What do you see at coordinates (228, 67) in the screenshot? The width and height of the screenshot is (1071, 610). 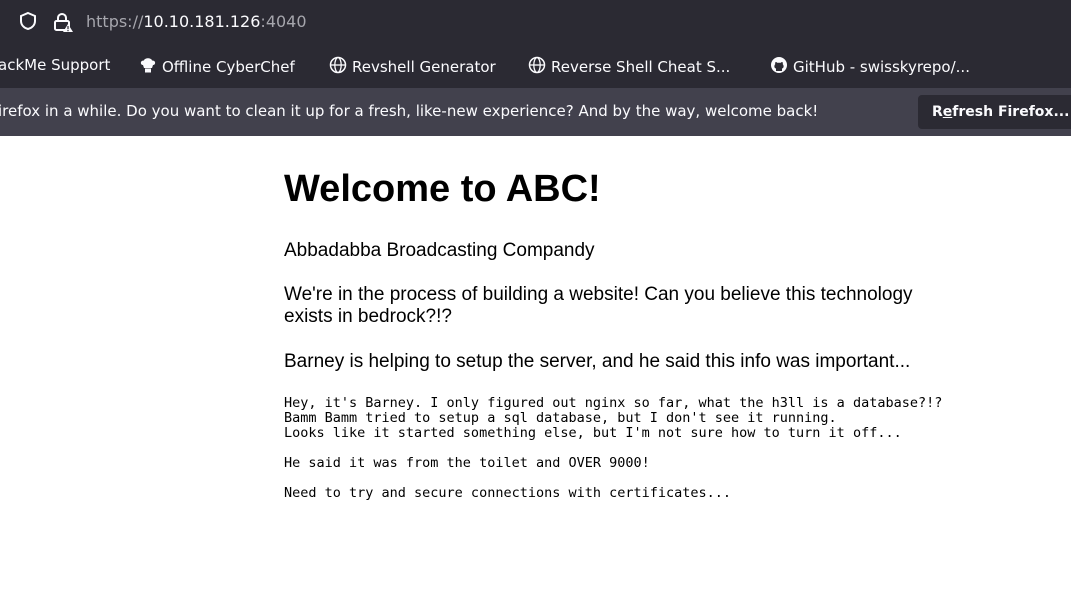 I see `bookmark-label: Offline CyberChef` at bounding box center [228, 67].